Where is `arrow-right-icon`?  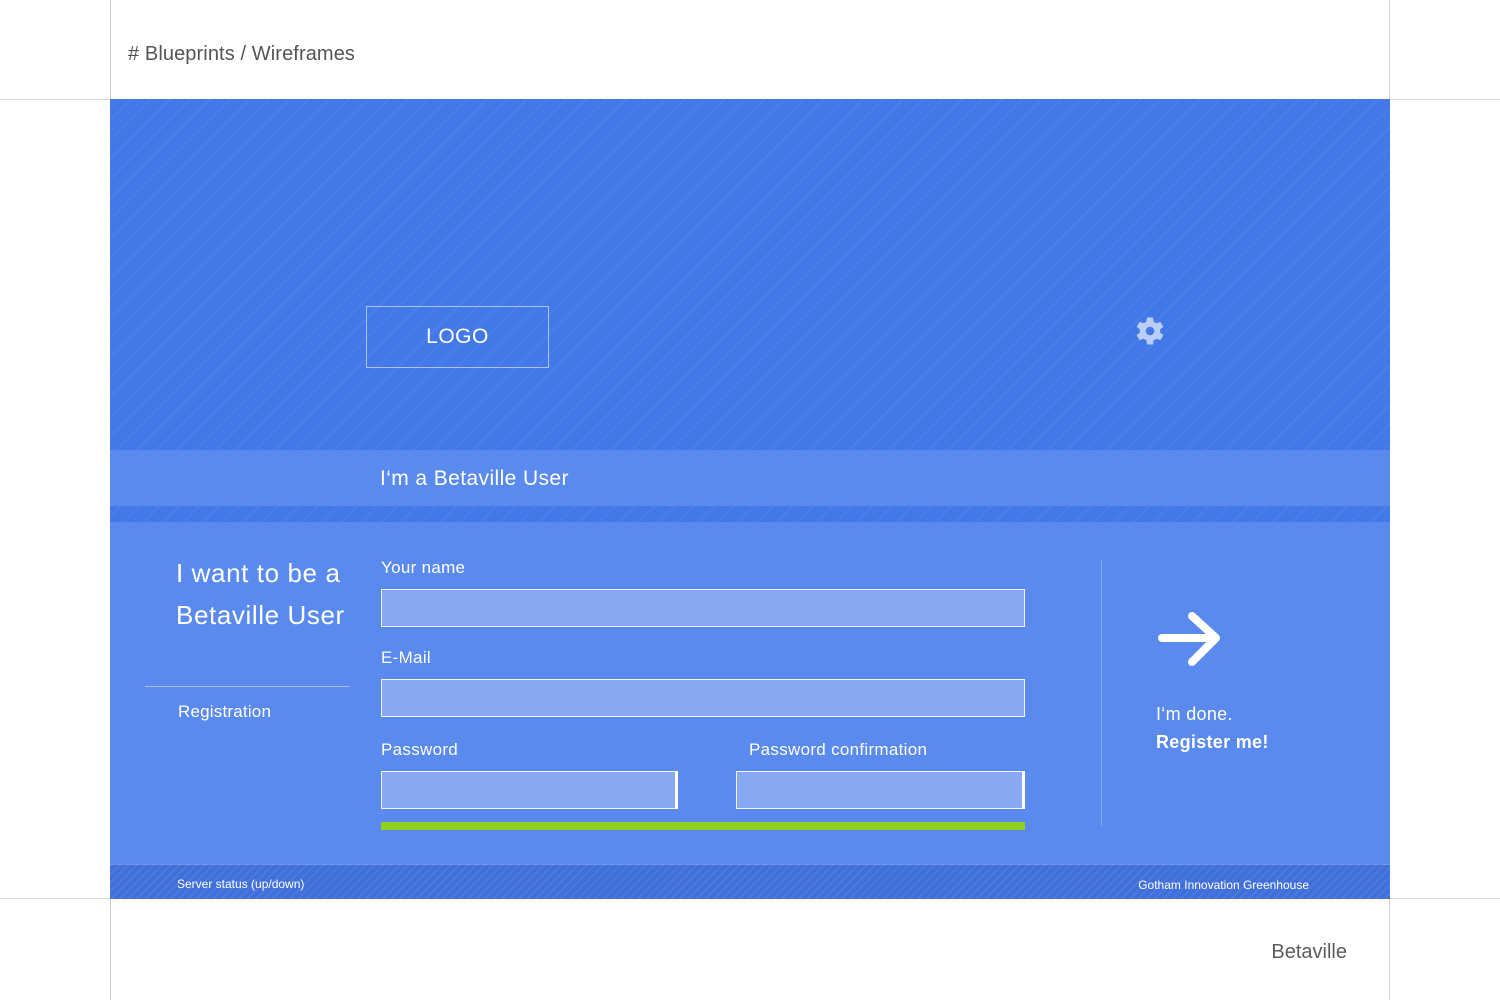 arrow-right-icon is located at coordinates (1193, 640).